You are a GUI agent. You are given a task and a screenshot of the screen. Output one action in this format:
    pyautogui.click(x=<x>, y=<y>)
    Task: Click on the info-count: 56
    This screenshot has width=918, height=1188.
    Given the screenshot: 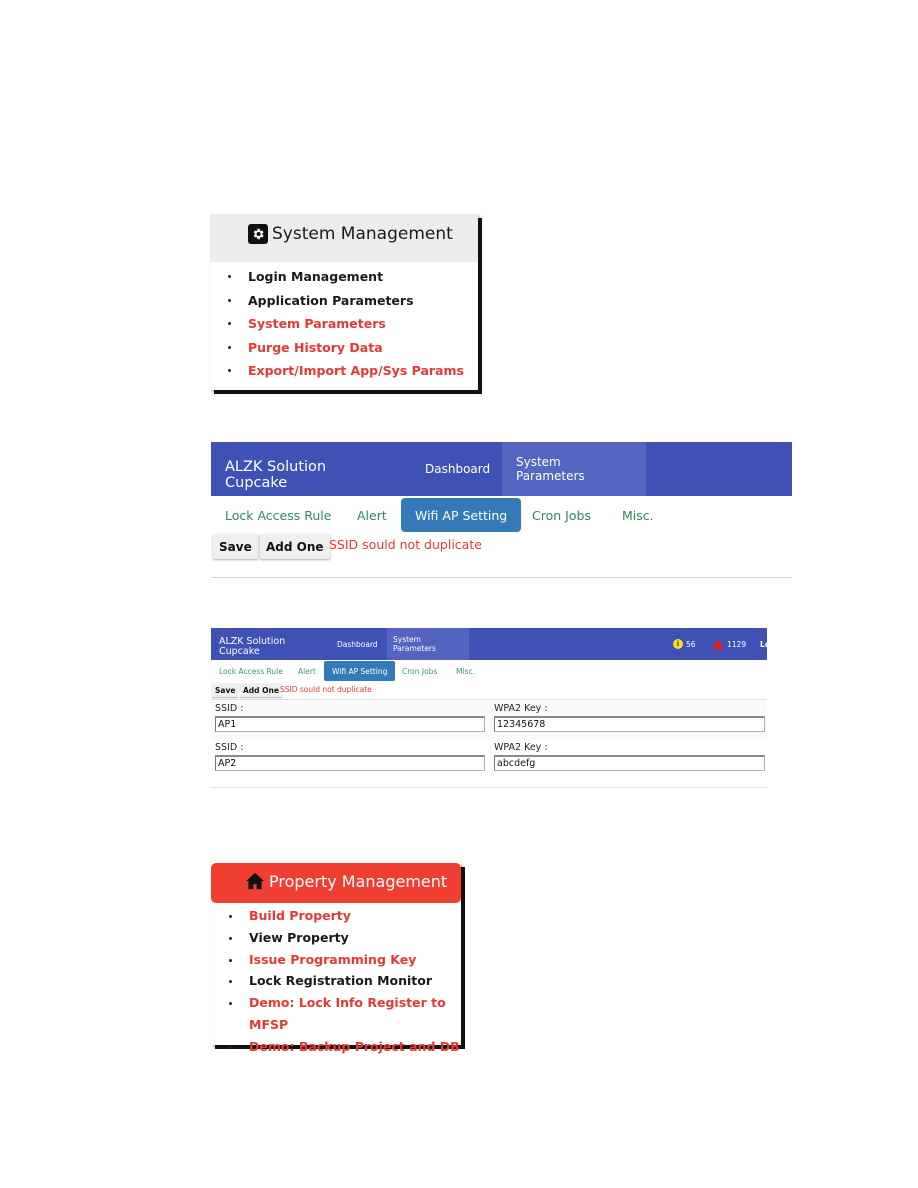 What is the action you would take?
    pyautogui.click(x=691, y=644)
    